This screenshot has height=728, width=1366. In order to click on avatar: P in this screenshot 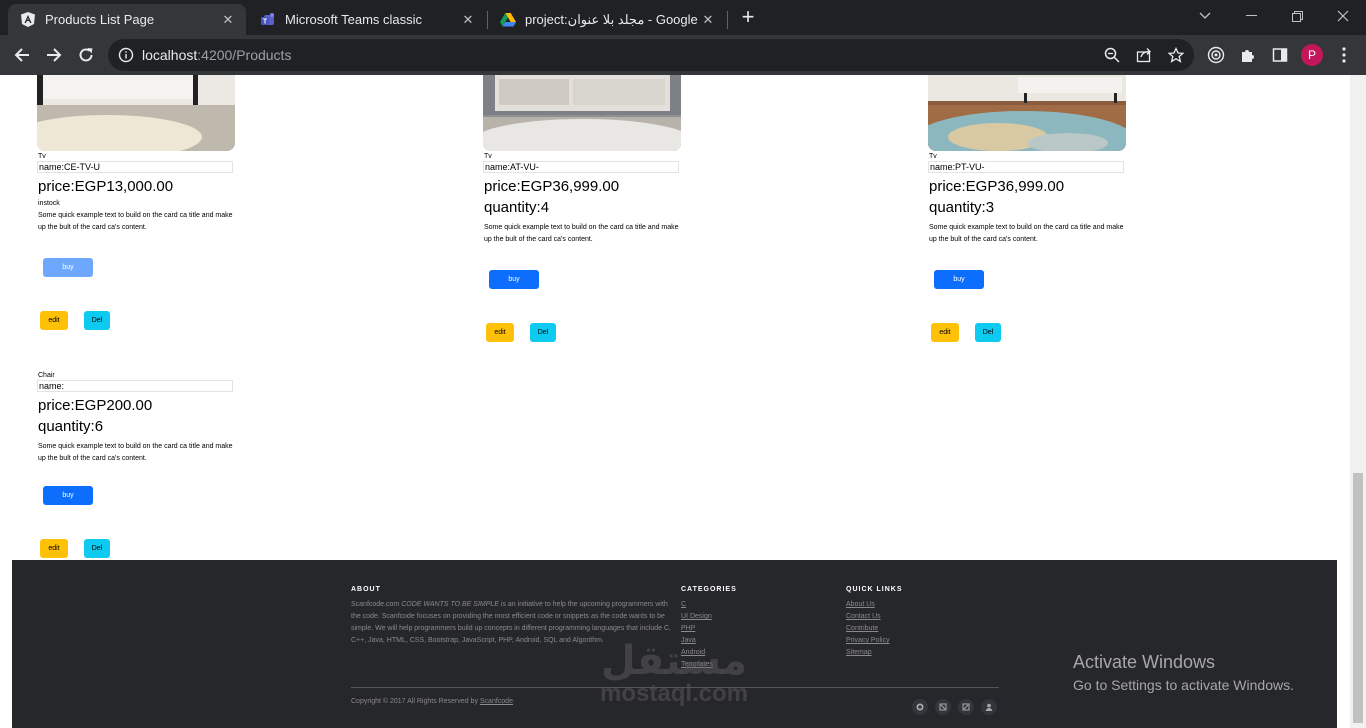, I will do `click(1312, 55)`.